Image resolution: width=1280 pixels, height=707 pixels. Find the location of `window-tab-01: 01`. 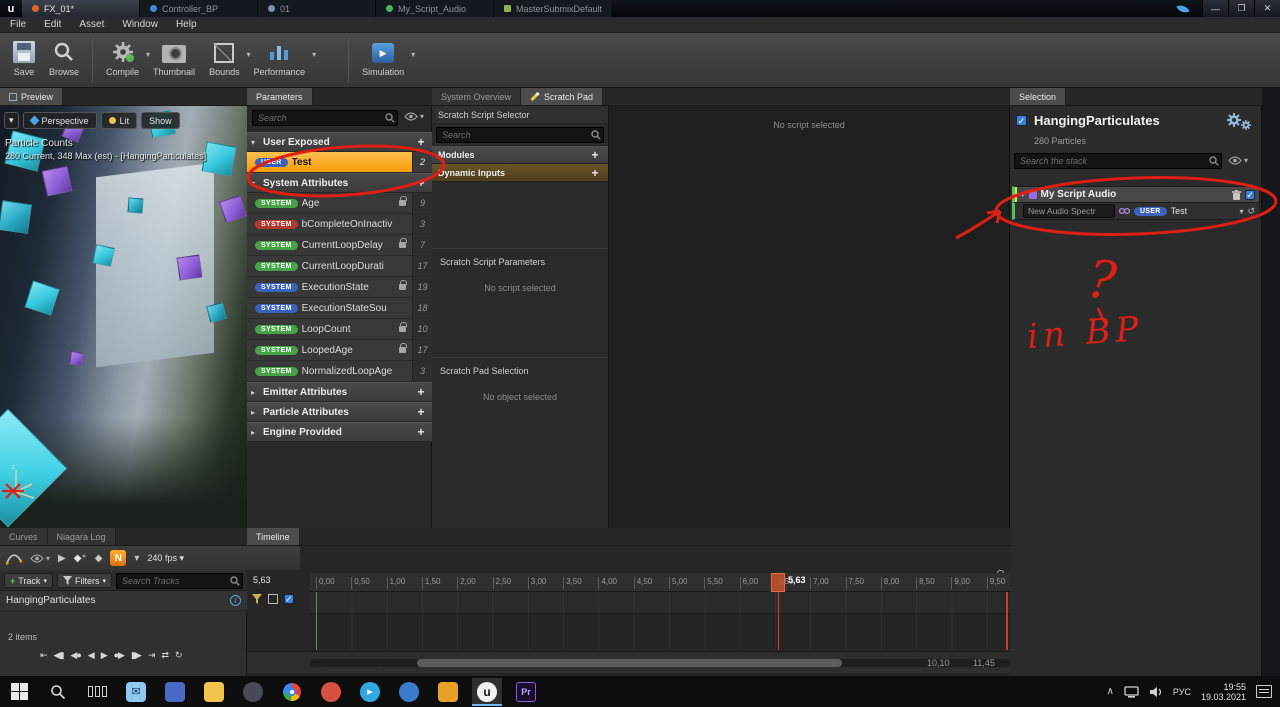

window-tab-01: 01 is located at coordinates (317, 8).